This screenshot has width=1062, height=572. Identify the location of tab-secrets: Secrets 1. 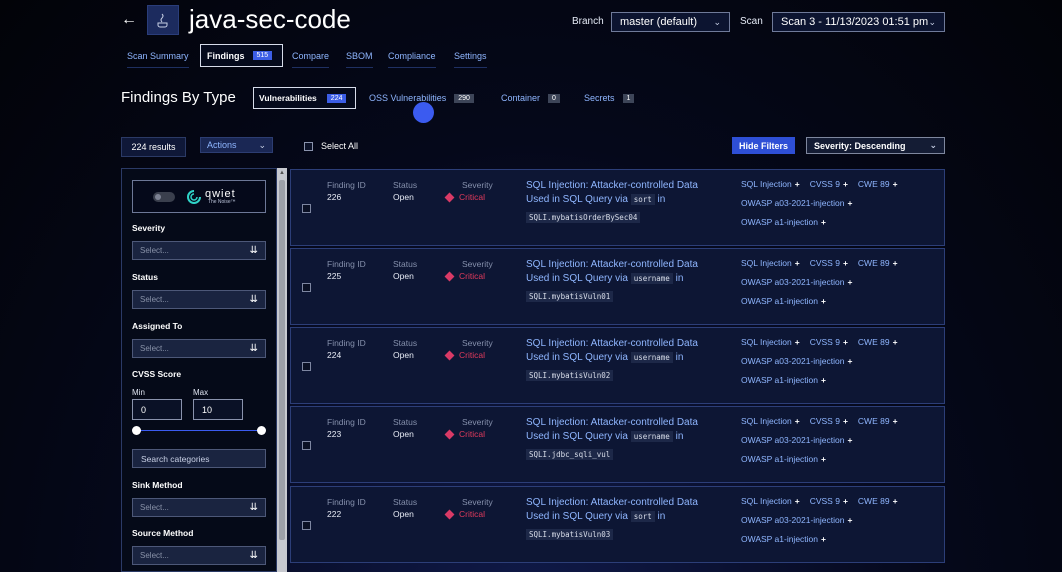
(609, 98).